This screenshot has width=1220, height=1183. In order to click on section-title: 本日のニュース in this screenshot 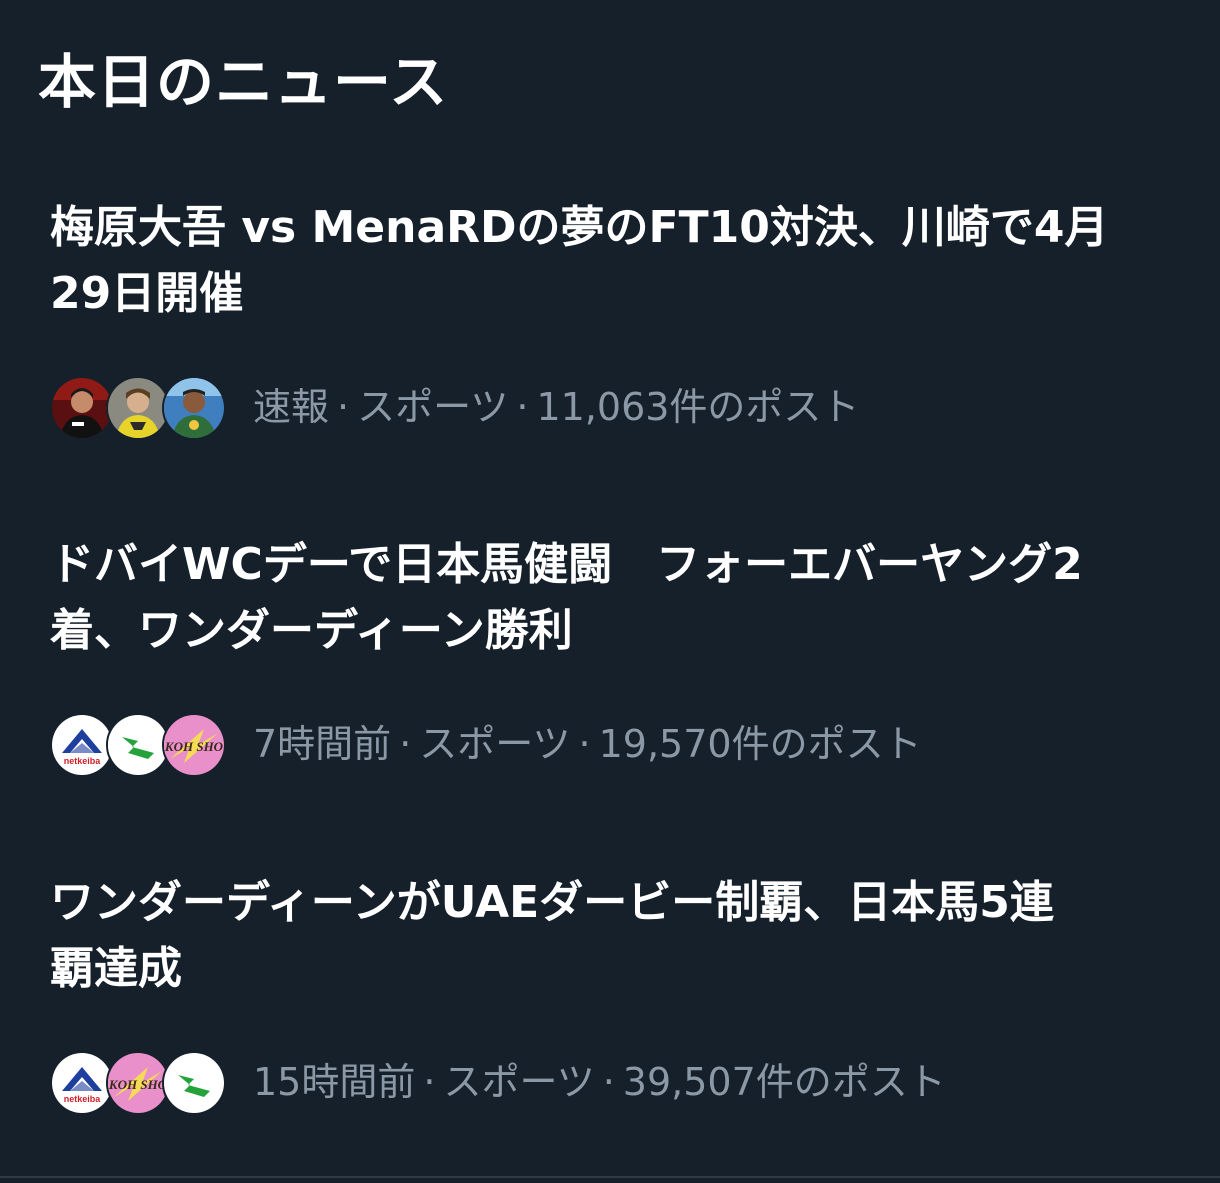, I will do `click(243, 82)`.